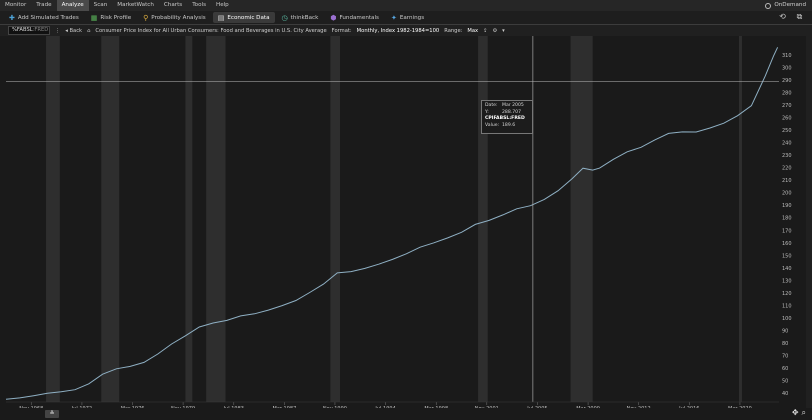 The height and width of the screenshot is (420, 812). Describe the element at coordinates (785, 382) in the screenshot. I see `y-tick-label: 50` at that location.